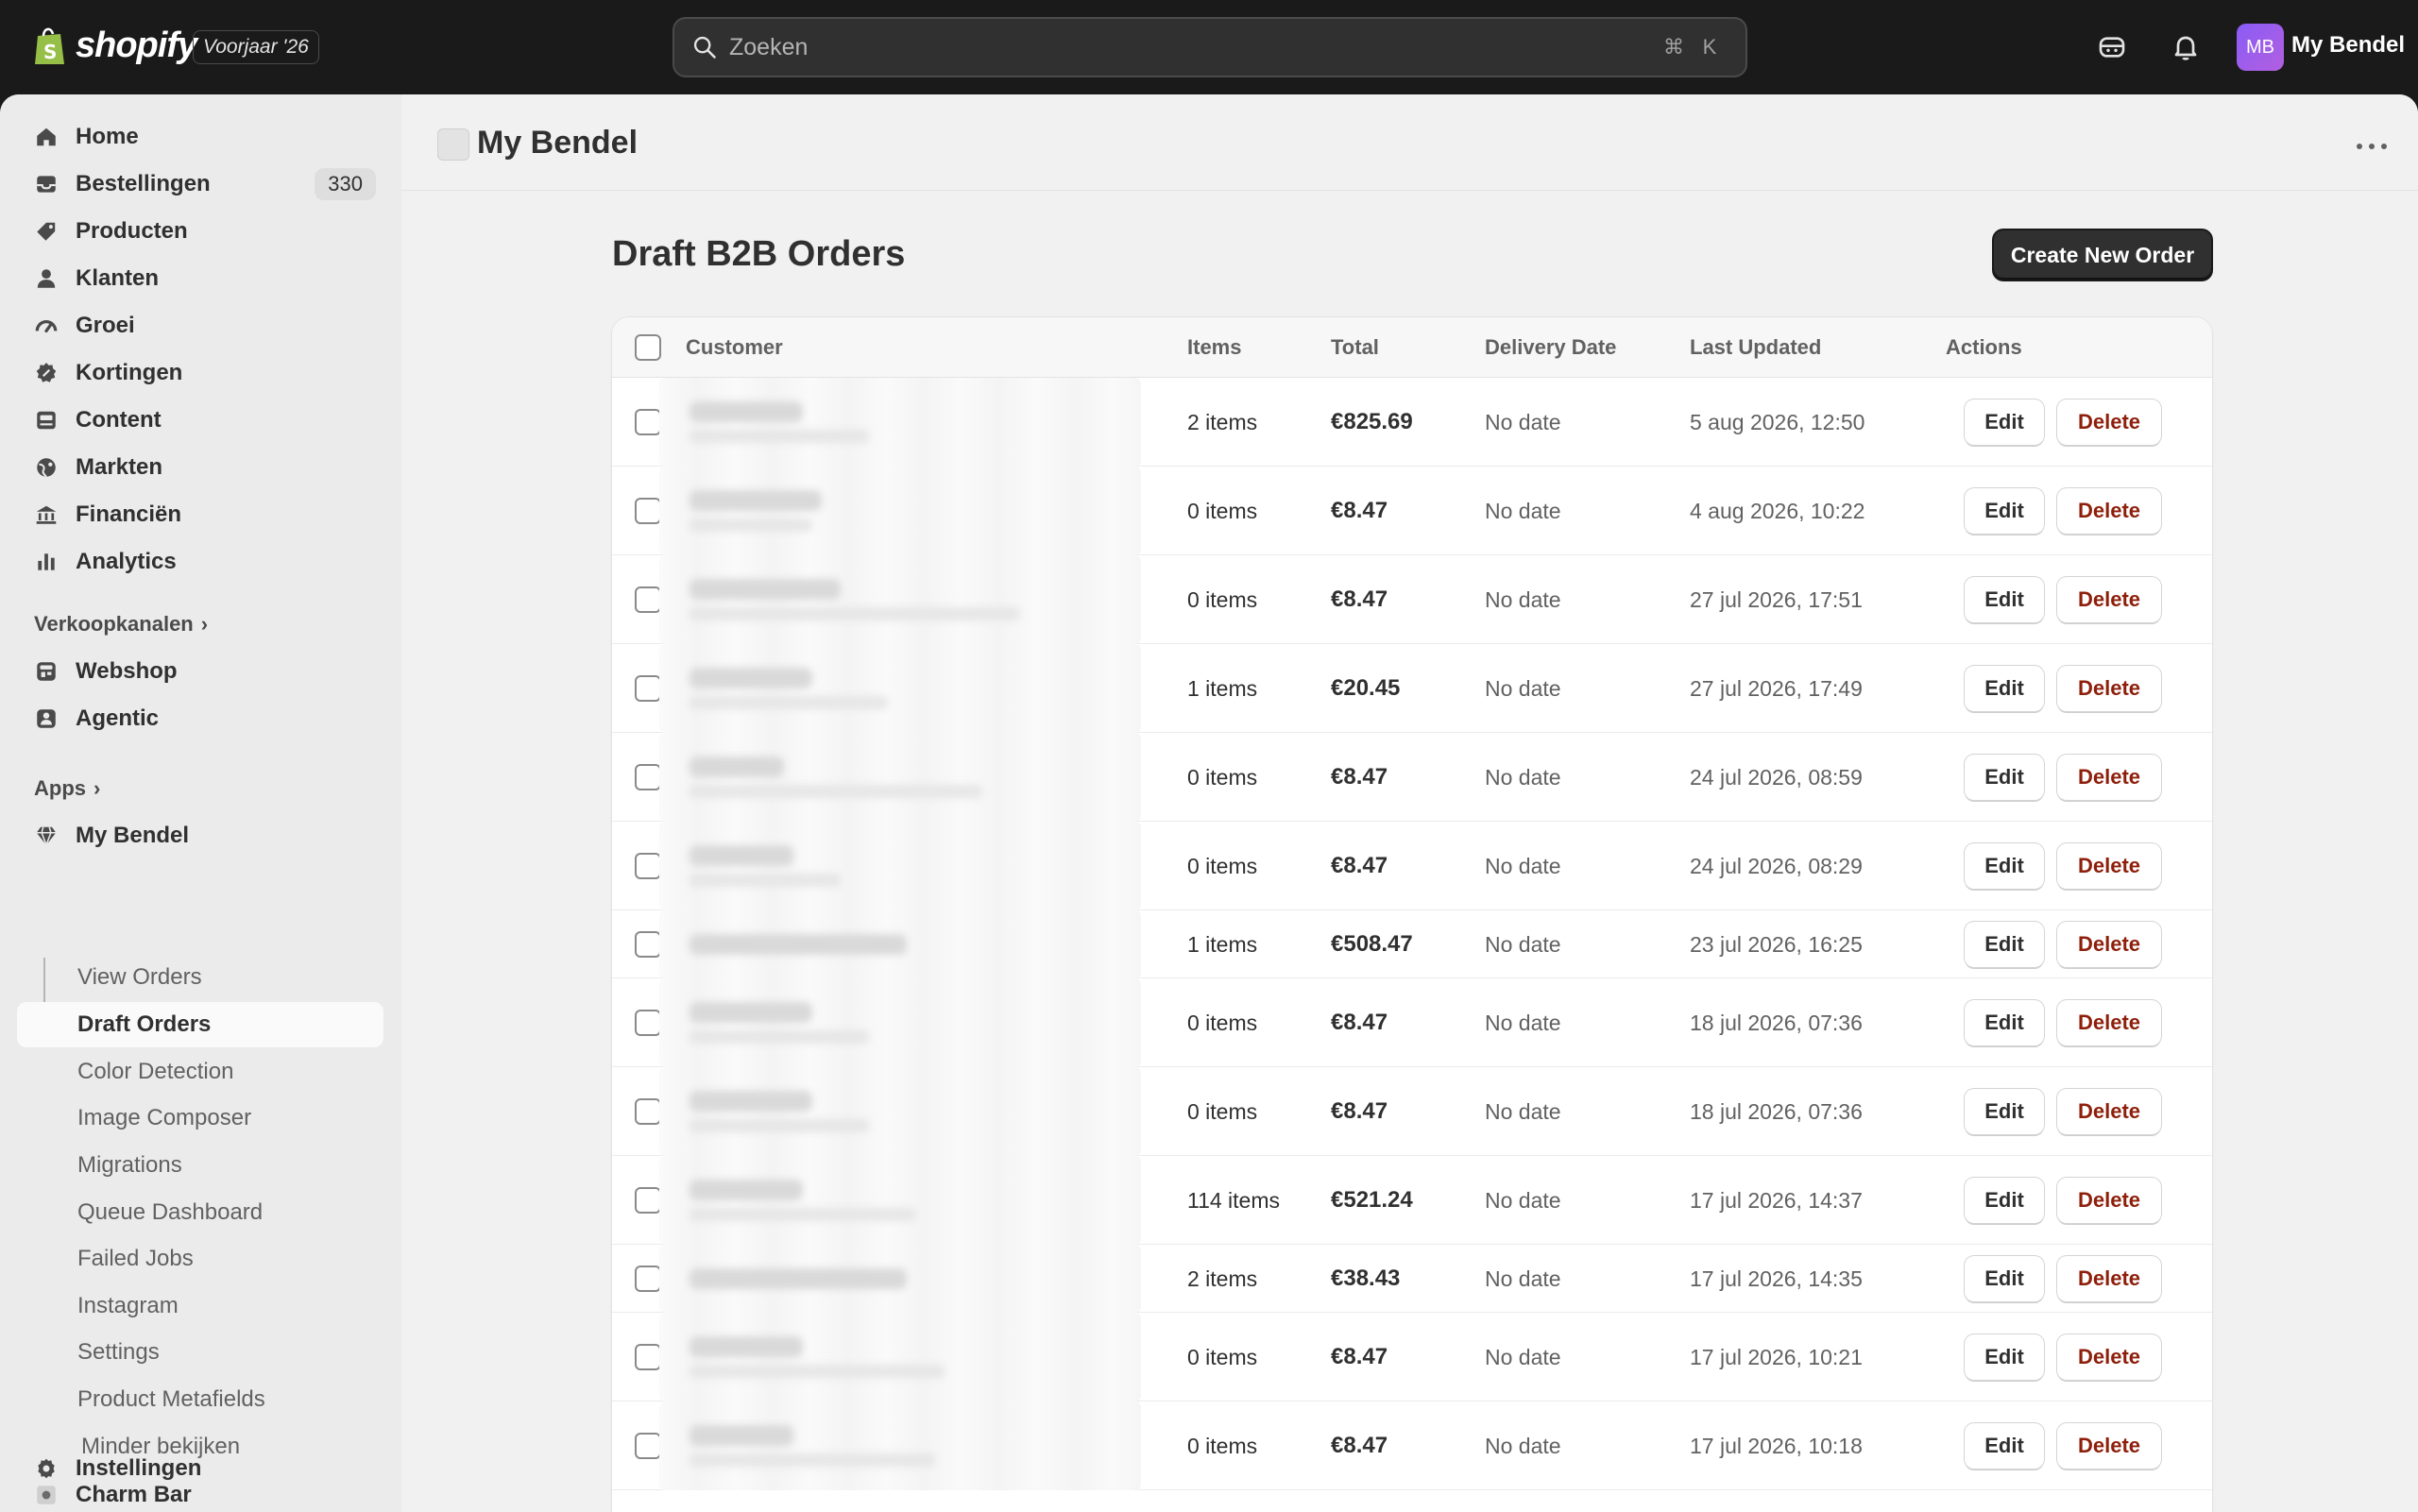 This screenshot has height=1512, width=2418. What do you see at coordinates (67, 788) in the screenshot?
I see `apps-heading: Apps ›` at bounding box center [67, 788].